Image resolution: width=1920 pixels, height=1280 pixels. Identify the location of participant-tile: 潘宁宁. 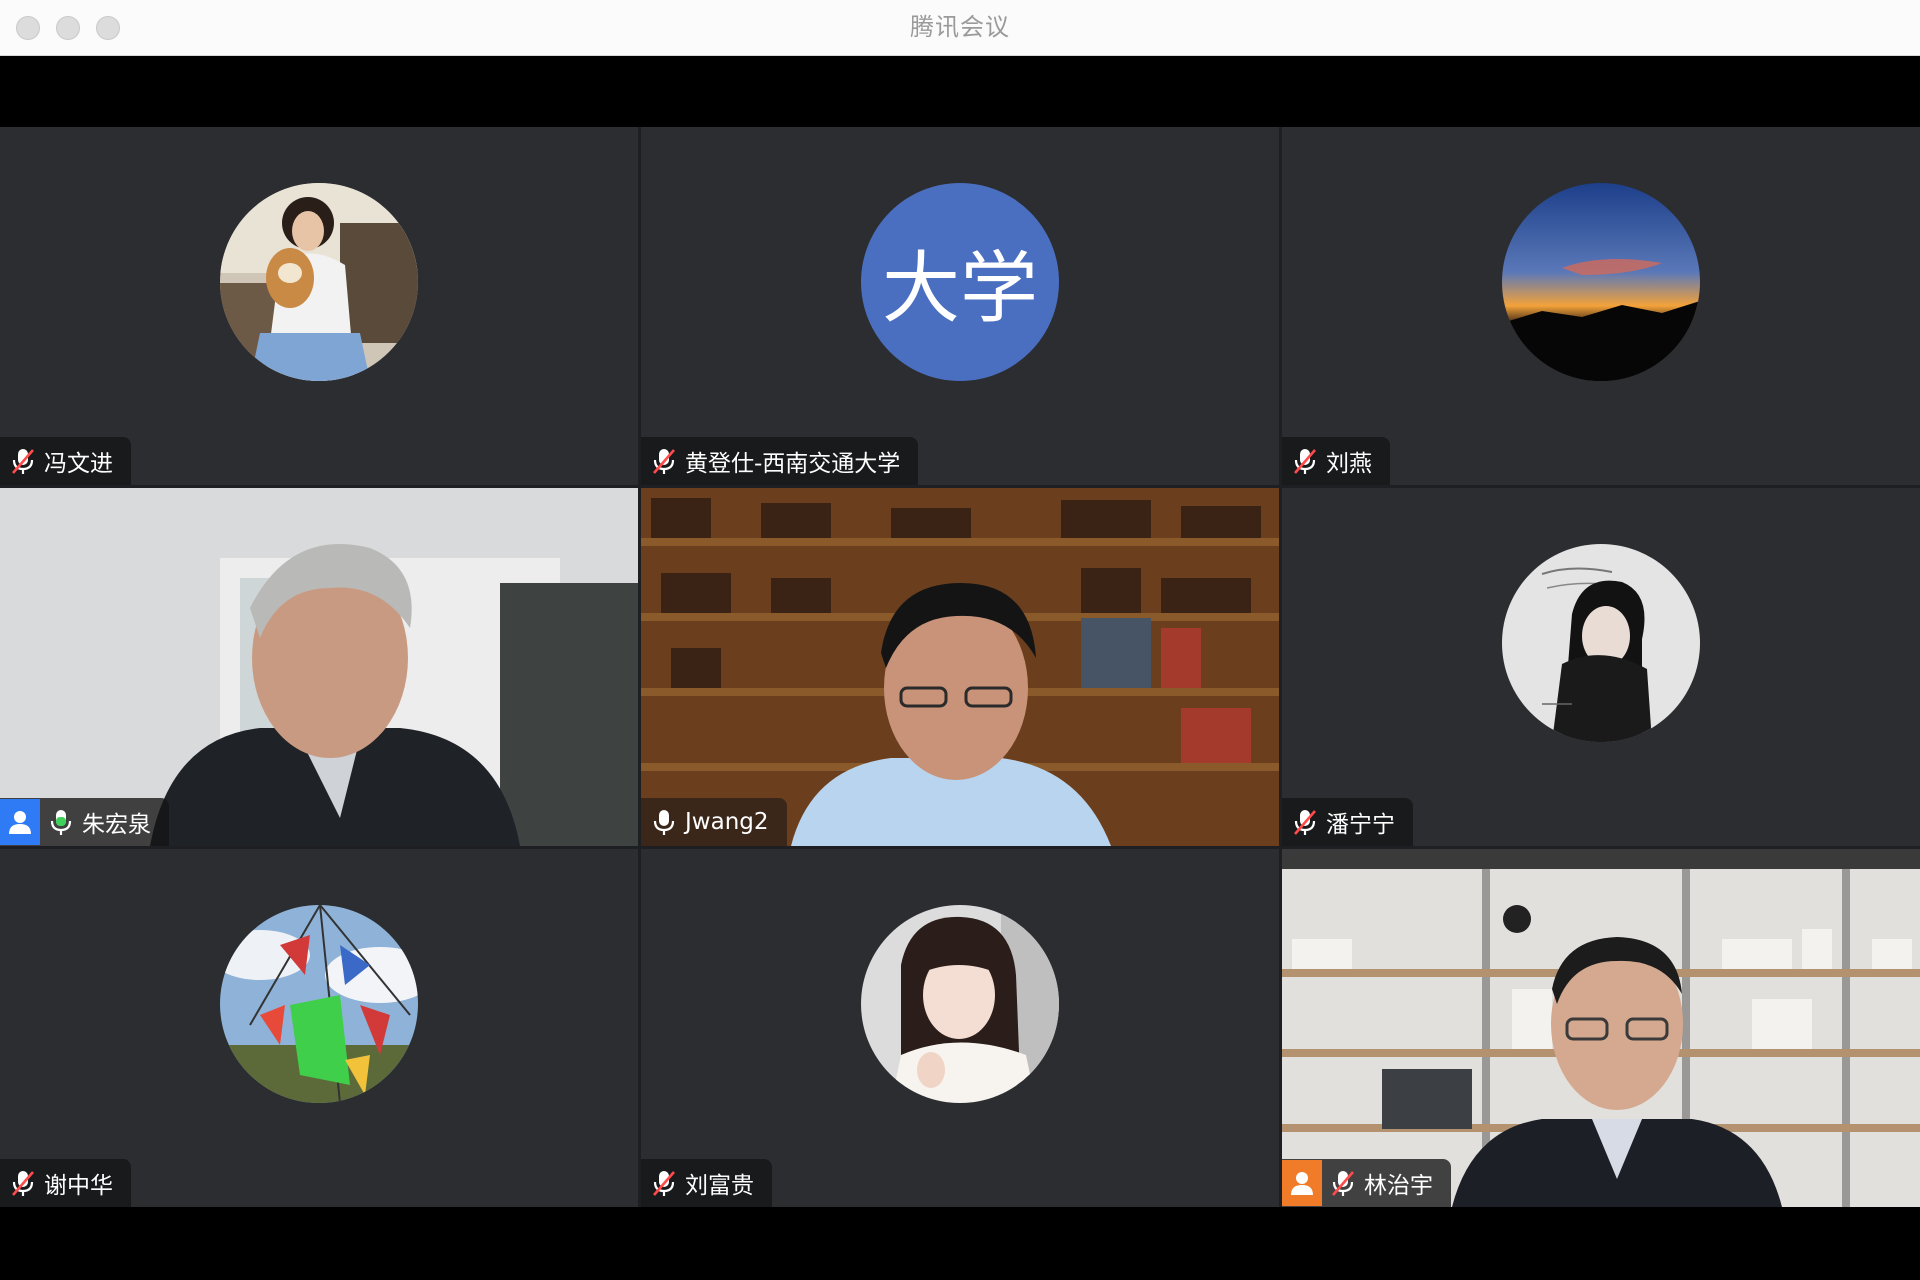
(1601, 667).